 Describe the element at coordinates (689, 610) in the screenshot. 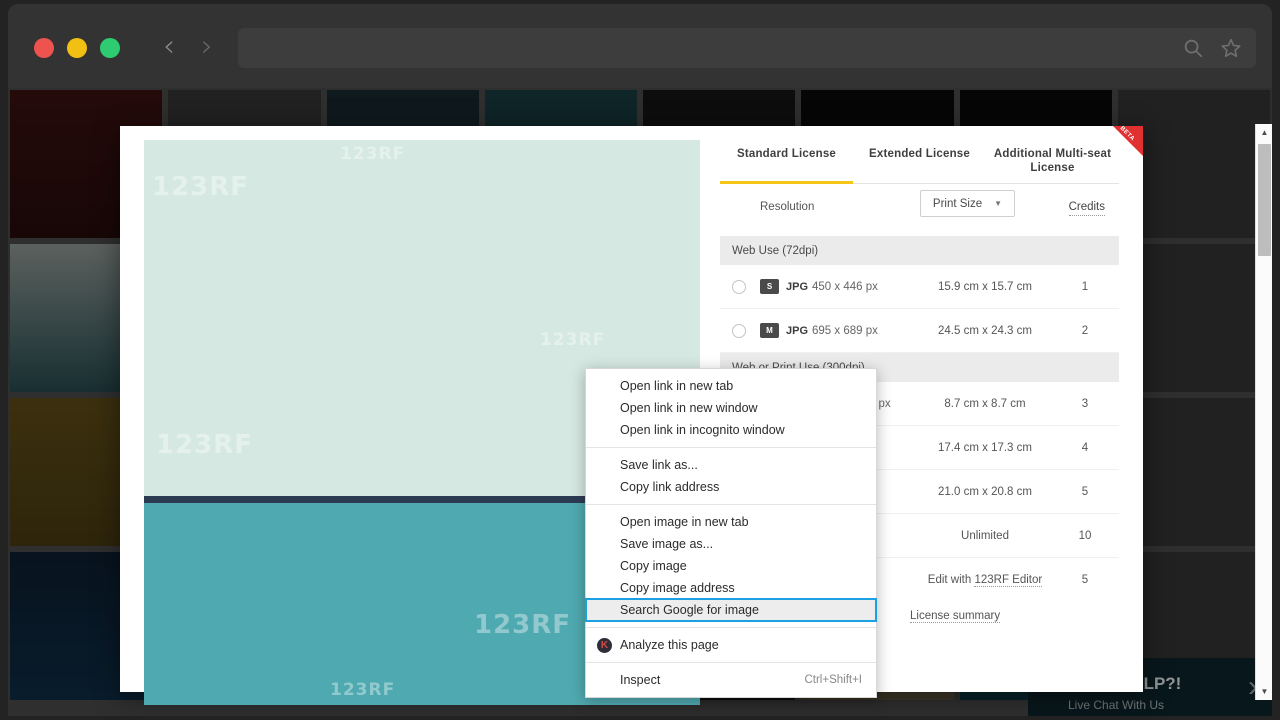

I see `menu-item-label: Search Google for image` at that location.